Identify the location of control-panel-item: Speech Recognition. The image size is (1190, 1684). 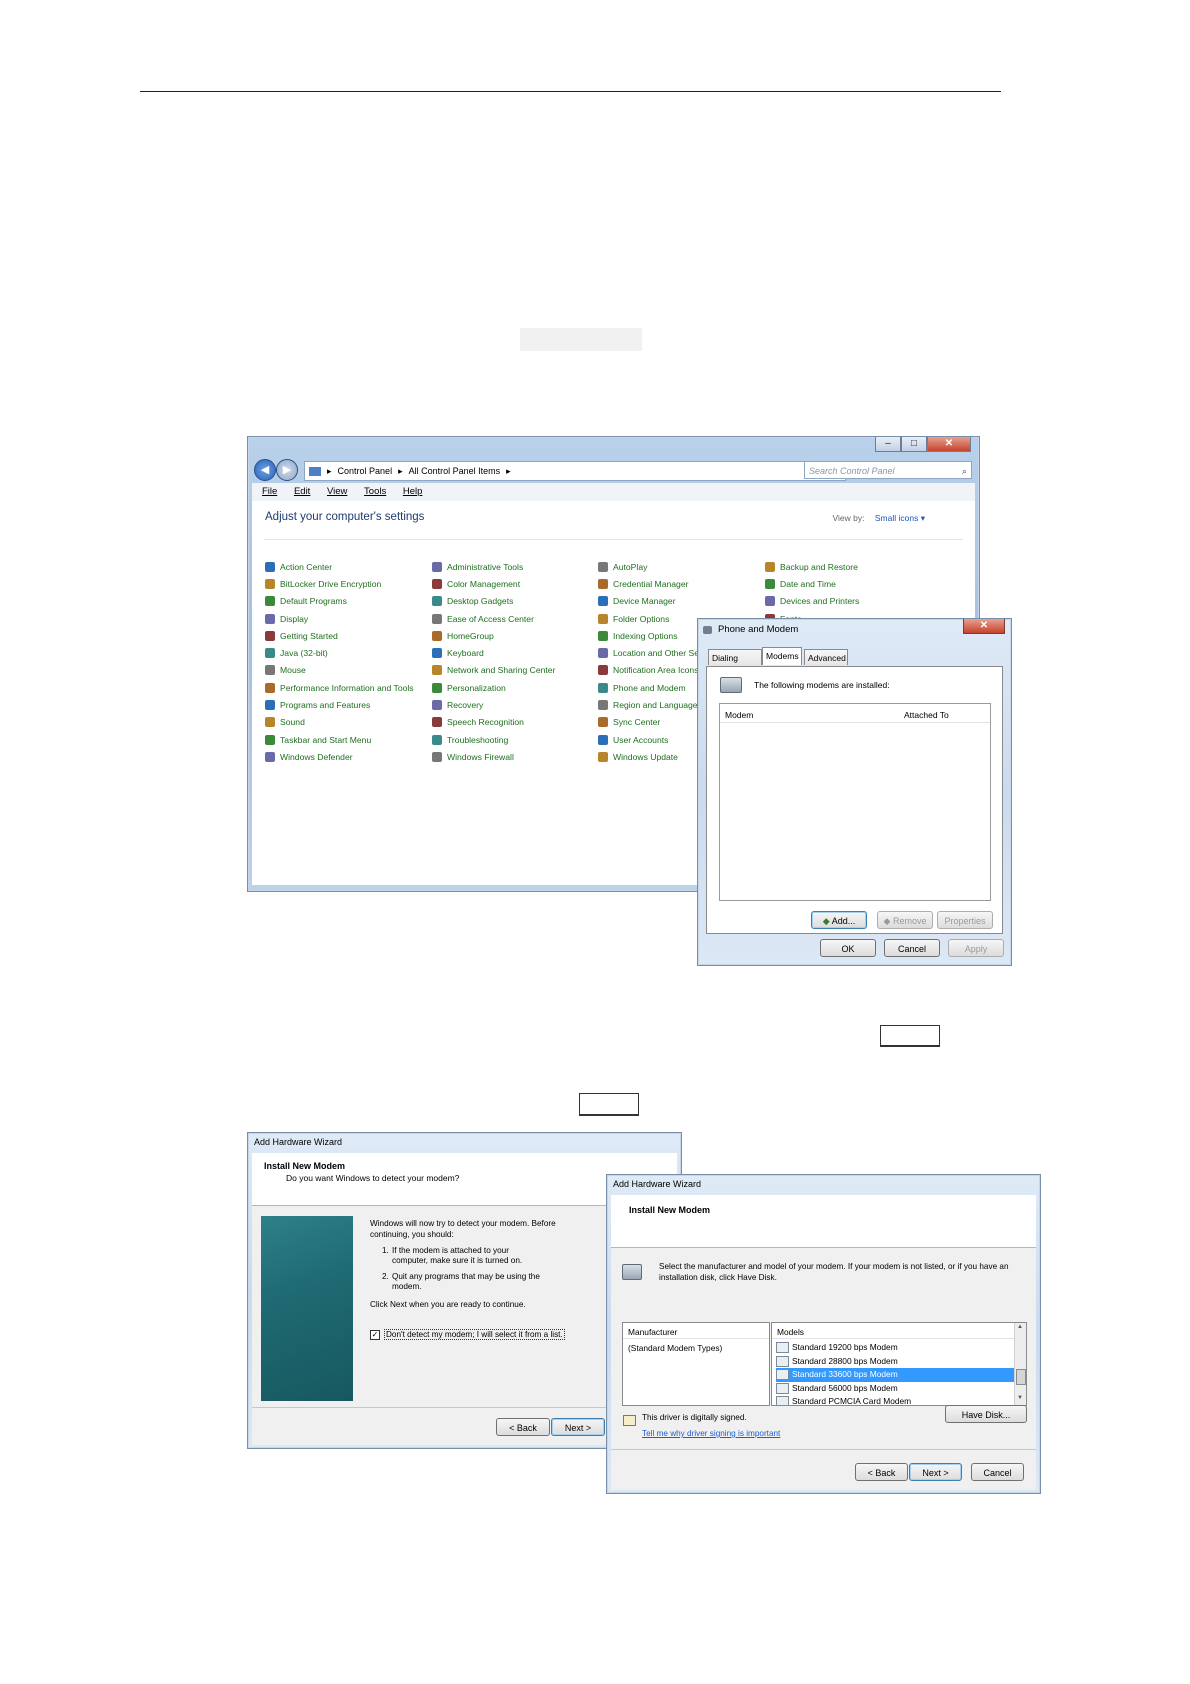
(493, 722).